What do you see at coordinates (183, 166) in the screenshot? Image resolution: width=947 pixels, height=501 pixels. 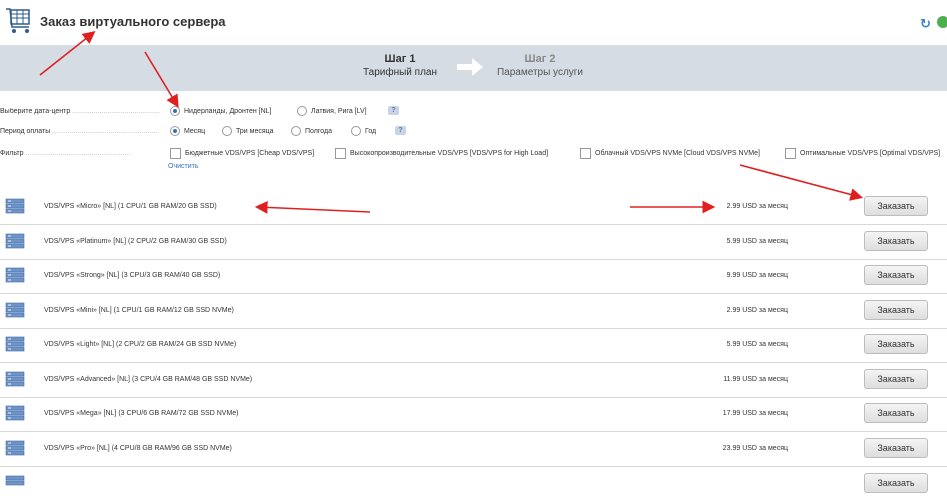 I see `clear-filter-link: Очистить` at bounding box center [183, 166].